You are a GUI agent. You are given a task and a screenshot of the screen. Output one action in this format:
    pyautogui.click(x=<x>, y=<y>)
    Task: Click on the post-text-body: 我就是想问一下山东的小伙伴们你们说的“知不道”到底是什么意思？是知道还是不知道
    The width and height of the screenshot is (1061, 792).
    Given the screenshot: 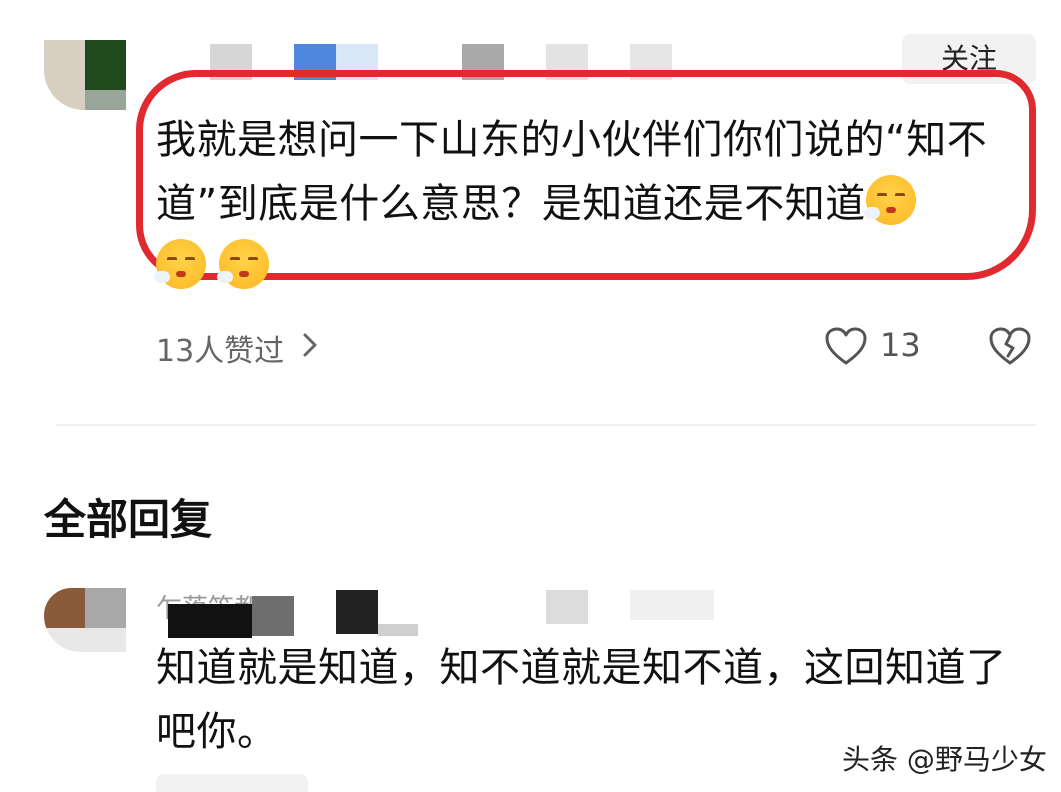 What is the action you would take?
    pyautogui.click(x=572, y=172)
    